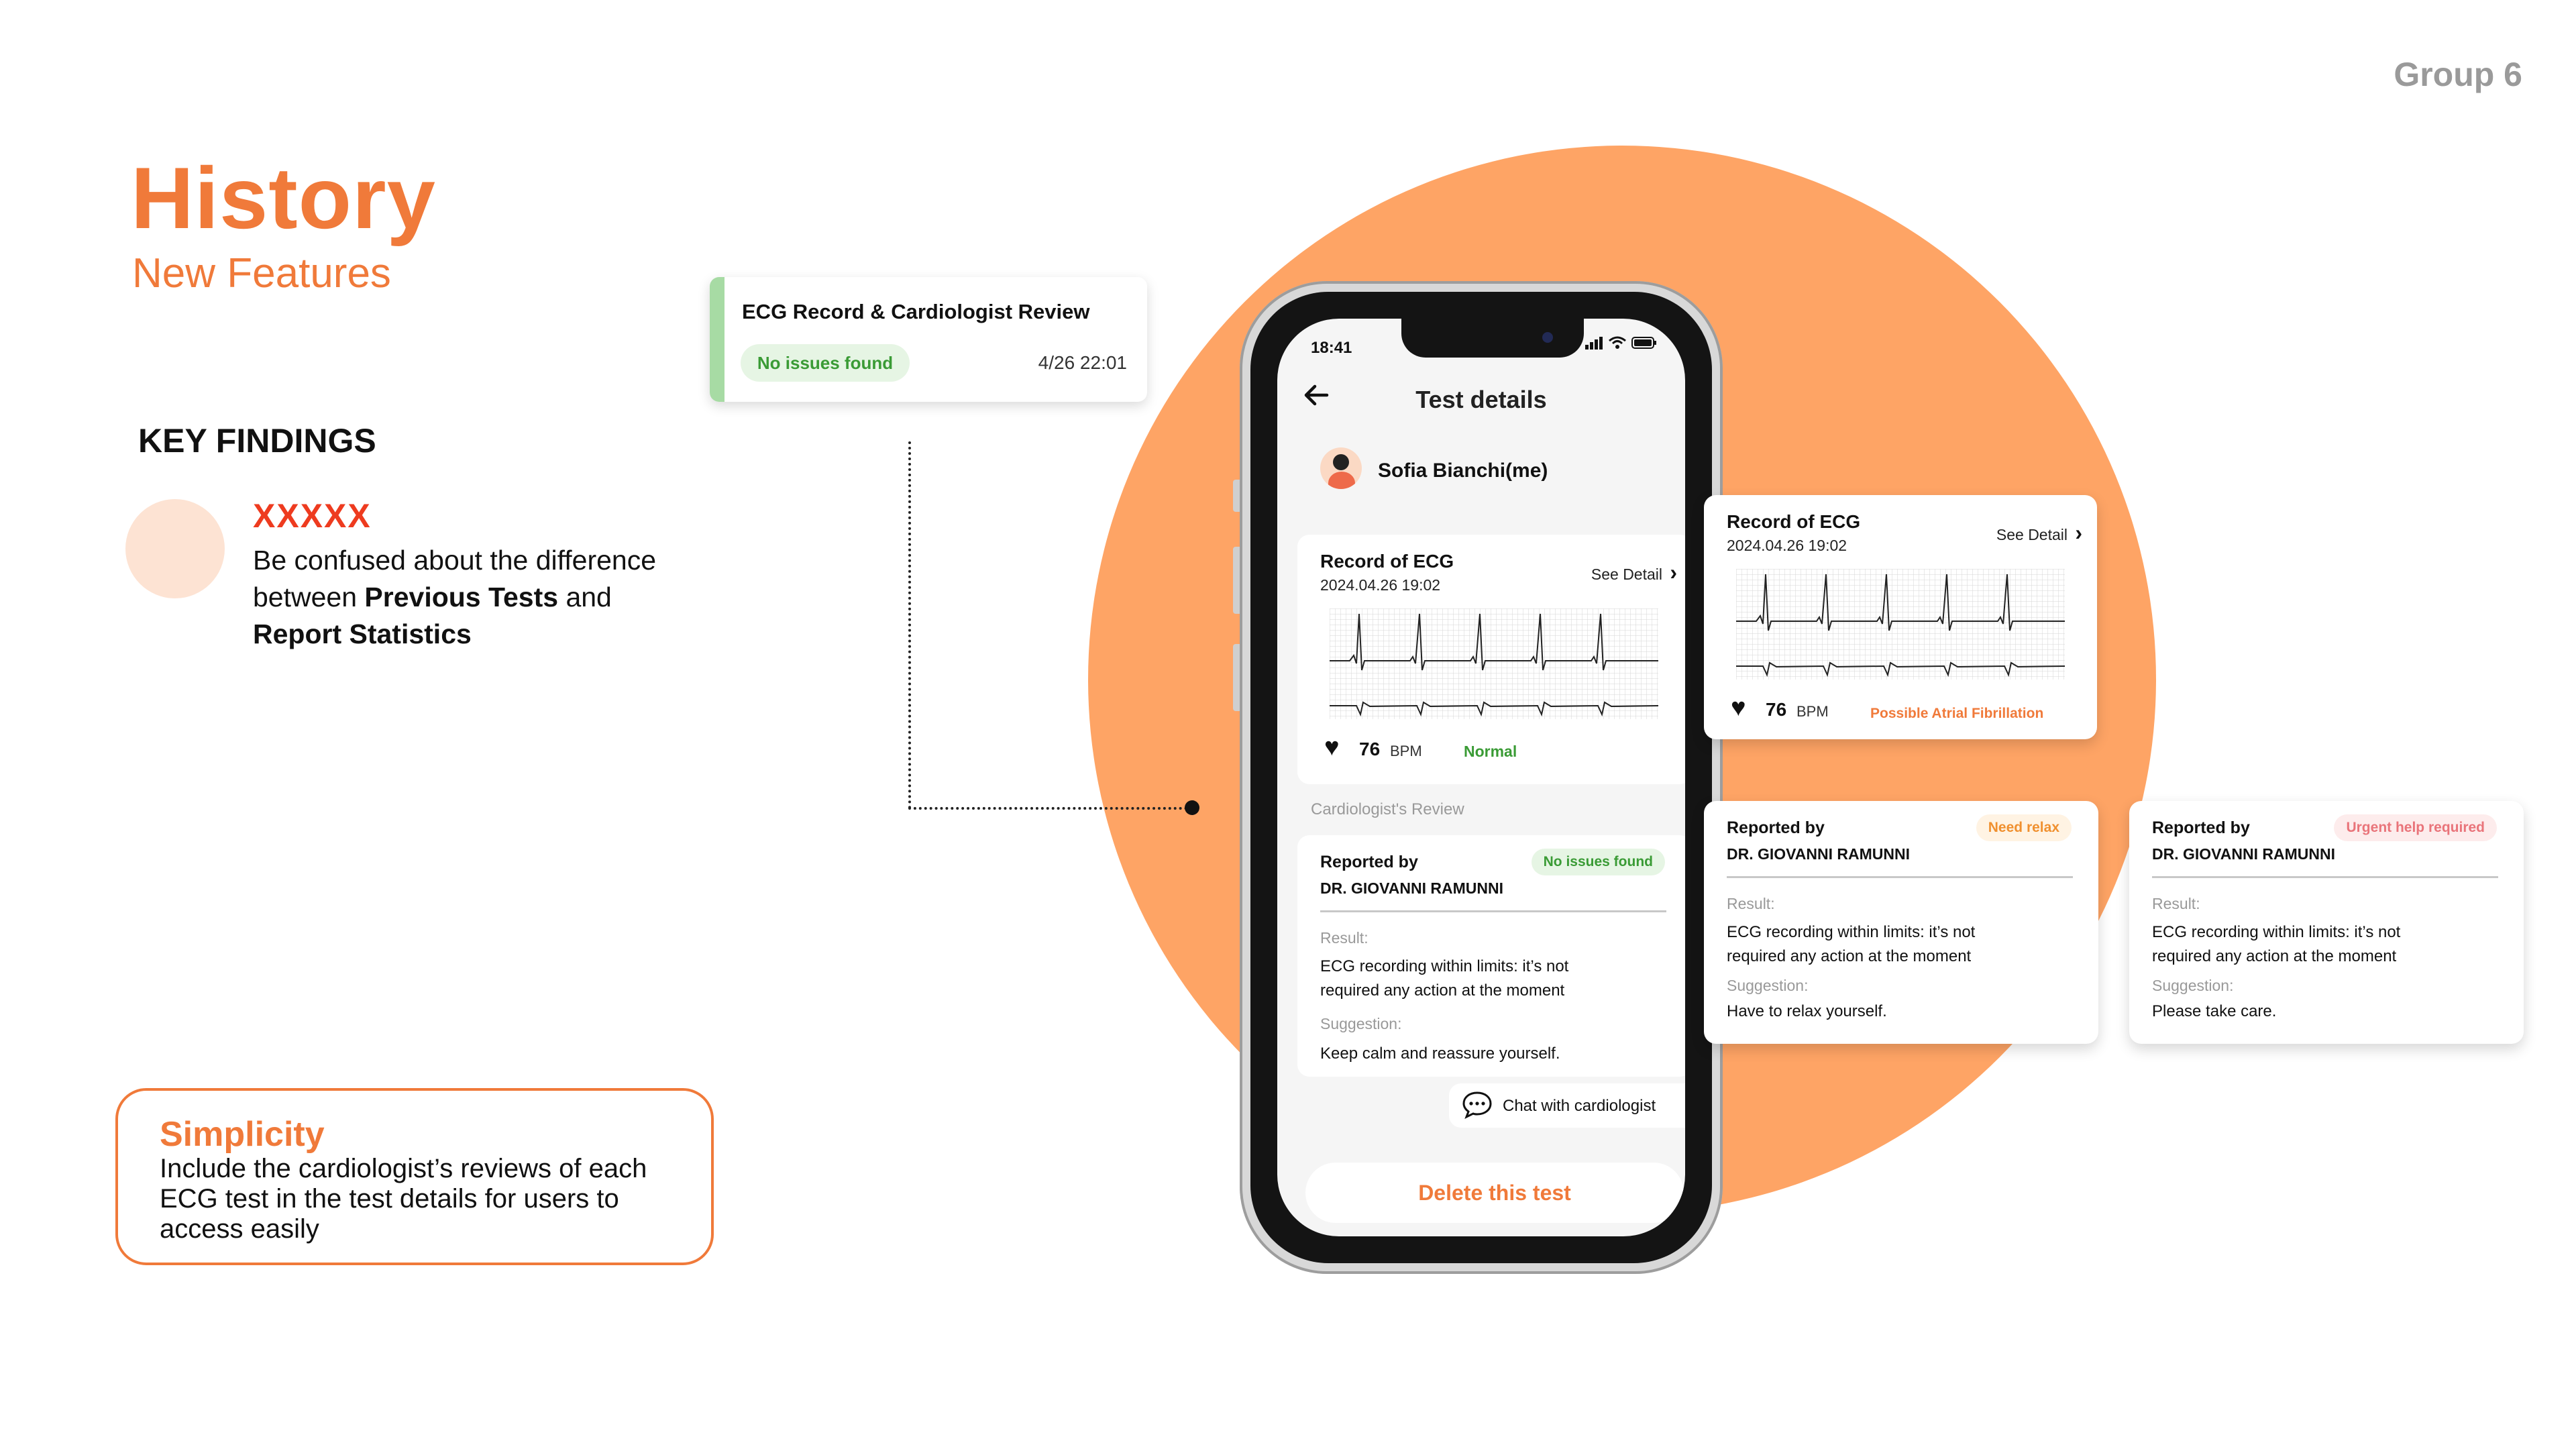  What do you see at coordinates (717, 339) in the screenshot?
I see `card-accent-bar` at bounding box center [717, 339].